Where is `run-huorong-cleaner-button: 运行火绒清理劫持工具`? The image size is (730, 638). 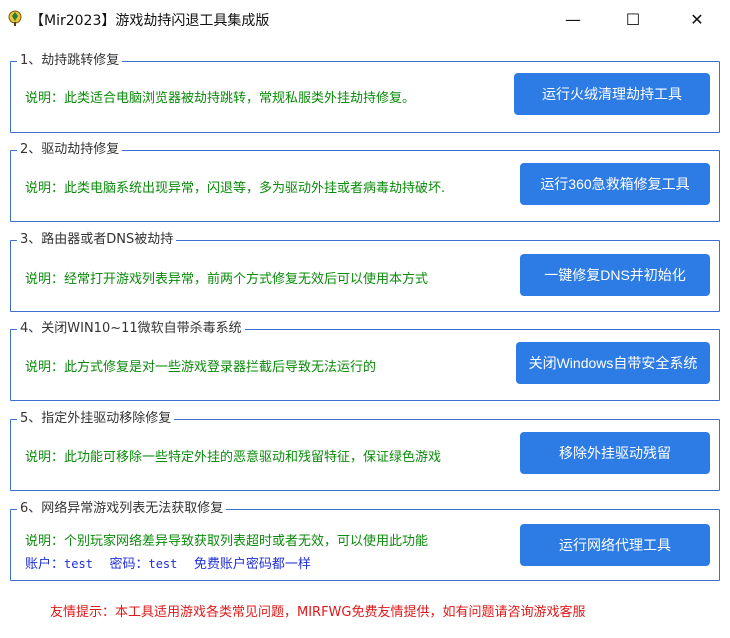
run-huorong-cleaner-button: 运行火绒清理劫持工具 is located at coordinates (612, 94).